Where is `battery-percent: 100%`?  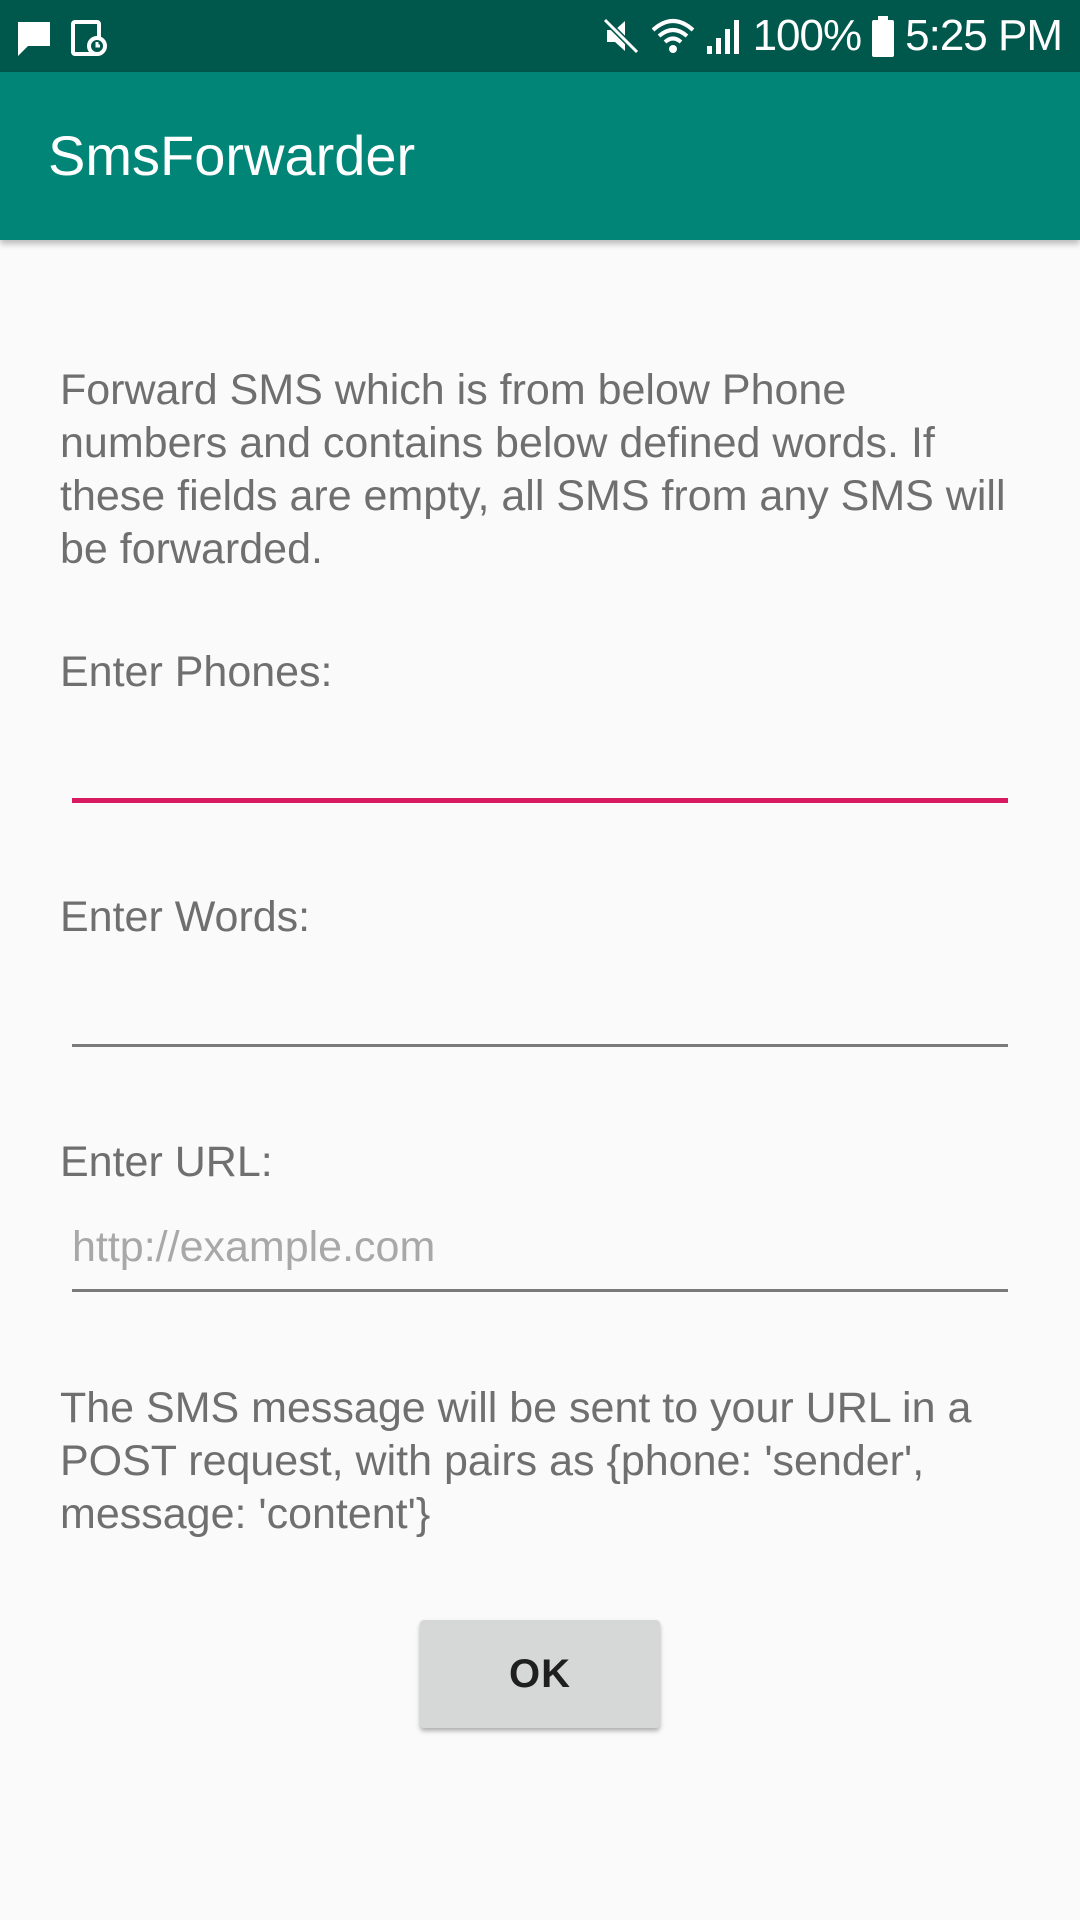 battery-percent: 100% is located at coordinates (807, 35).